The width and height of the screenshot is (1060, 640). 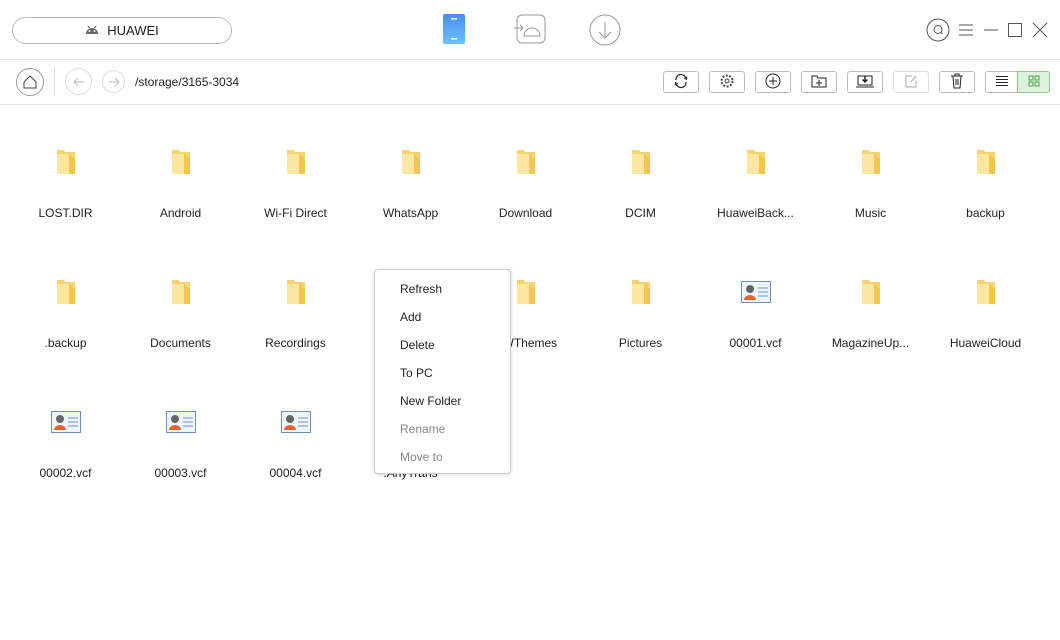 I want to click on android-transfer-icon, so click(x=530, y=30).